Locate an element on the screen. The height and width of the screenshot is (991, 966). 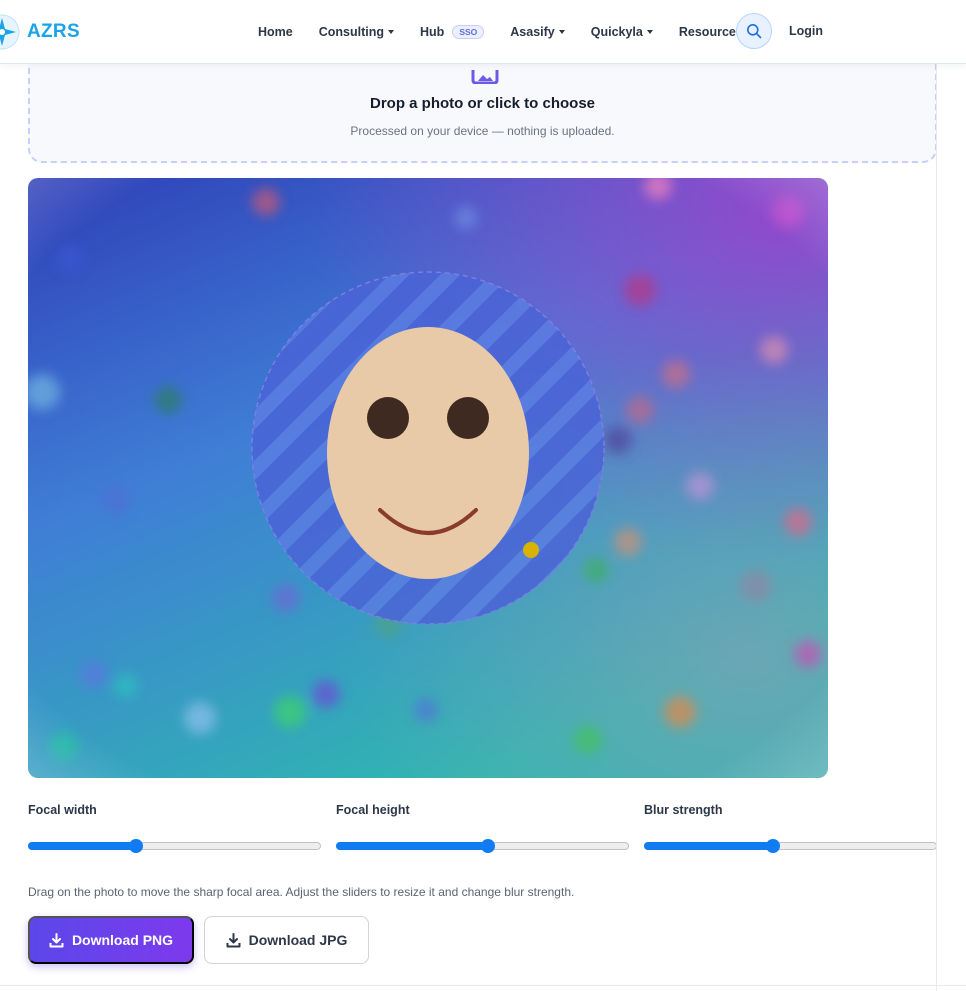
blur-strength-slider is located at coordinates (790, 846).